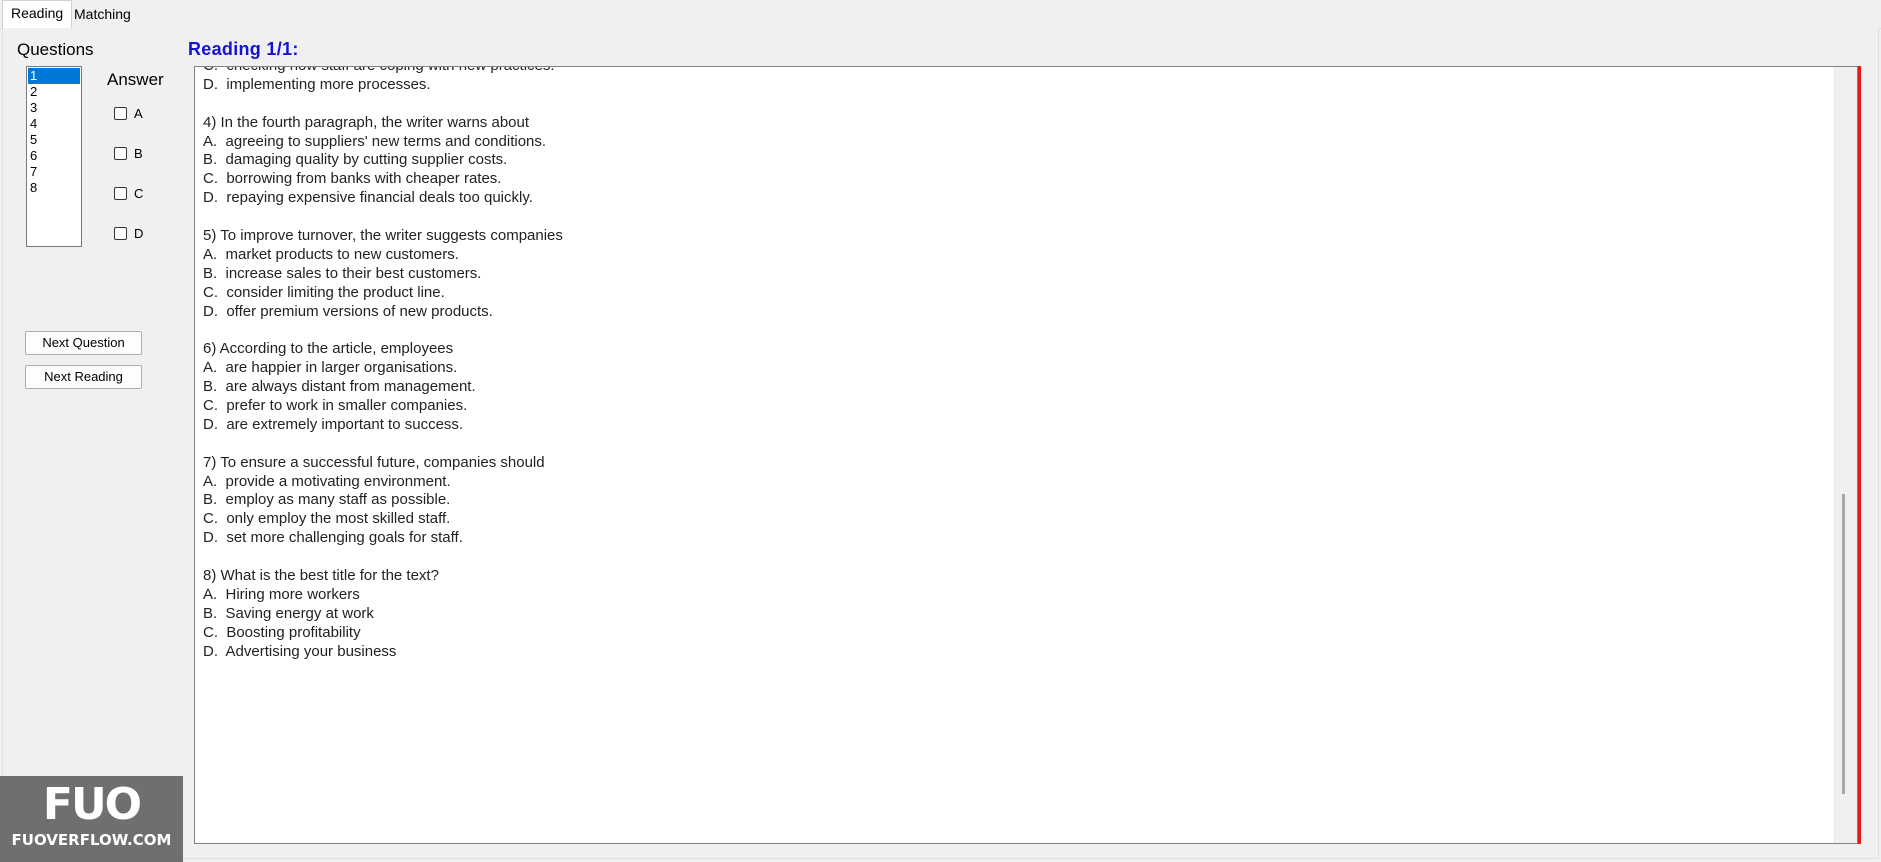 Image resolution: width=1881 pixels, height=862 pixels. What do you see at coordinates (128, 113) in the screenshot?
I see `answer-option-a: A` at bounding box center [128, 113].